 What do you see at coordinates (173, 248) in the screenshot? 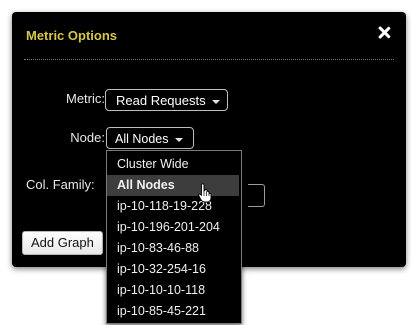
I see `node-option-3: ip-10-83-46-88` at bounding box center [173, 248].